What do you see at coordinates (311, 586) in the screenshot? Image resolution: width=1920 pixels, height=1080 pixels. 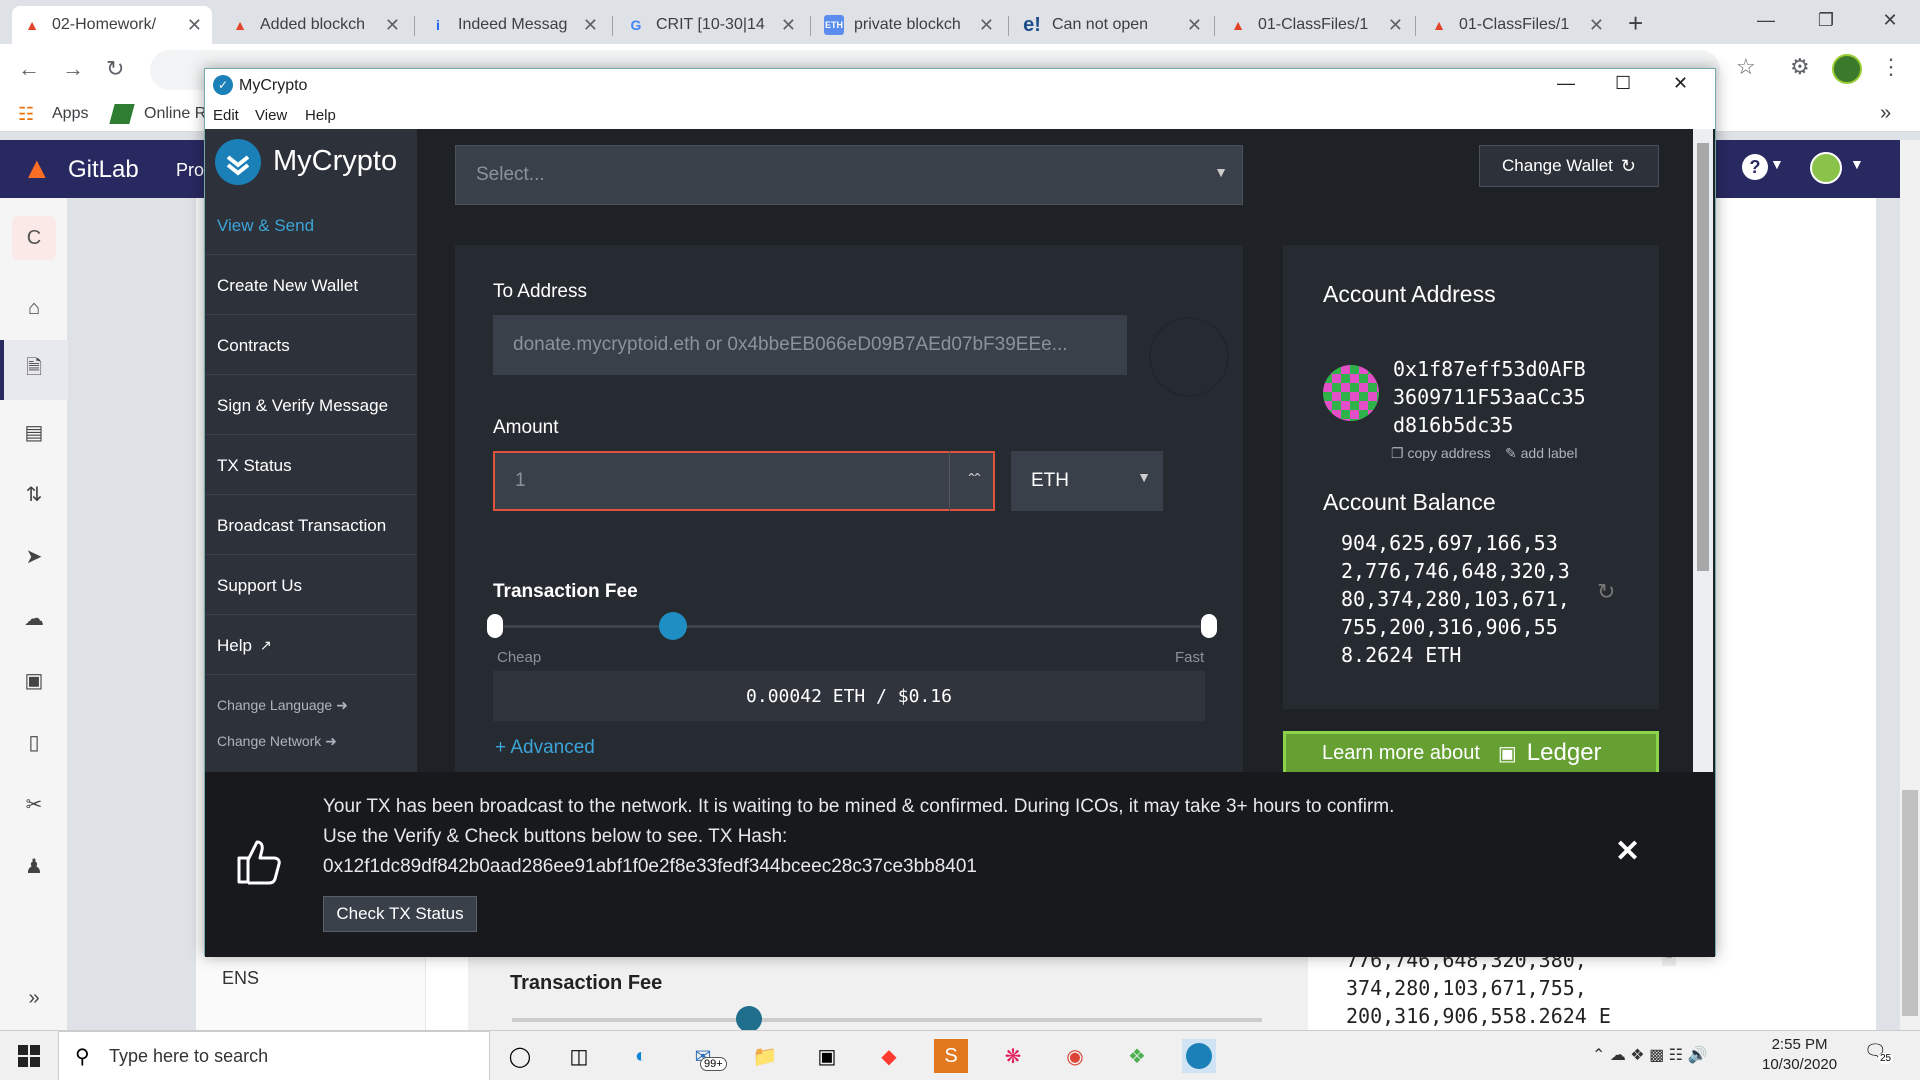 I see `sidebar-item-support: Support Us` at bounding box center [311, 586].